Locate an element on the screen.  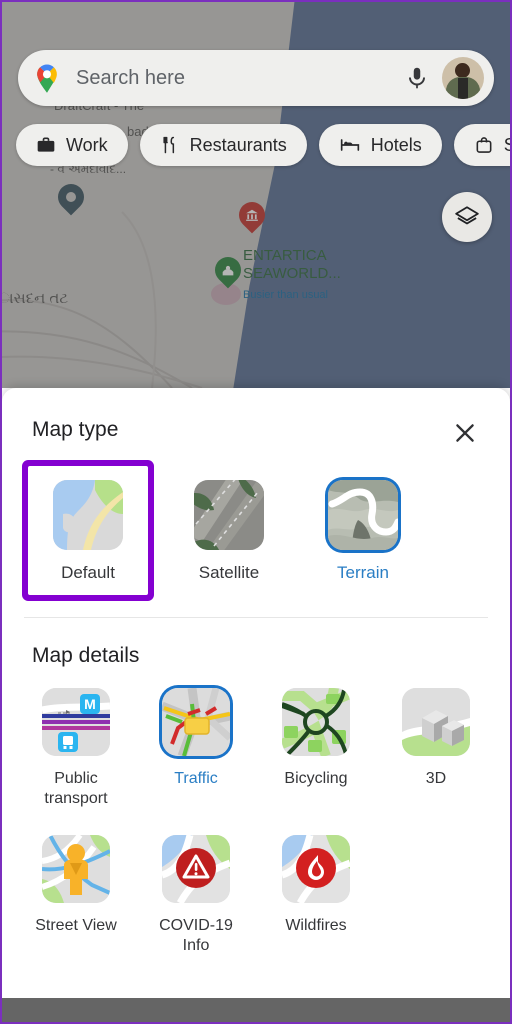
covid-19-info-thumbnail is located at coordinates (196, 869).